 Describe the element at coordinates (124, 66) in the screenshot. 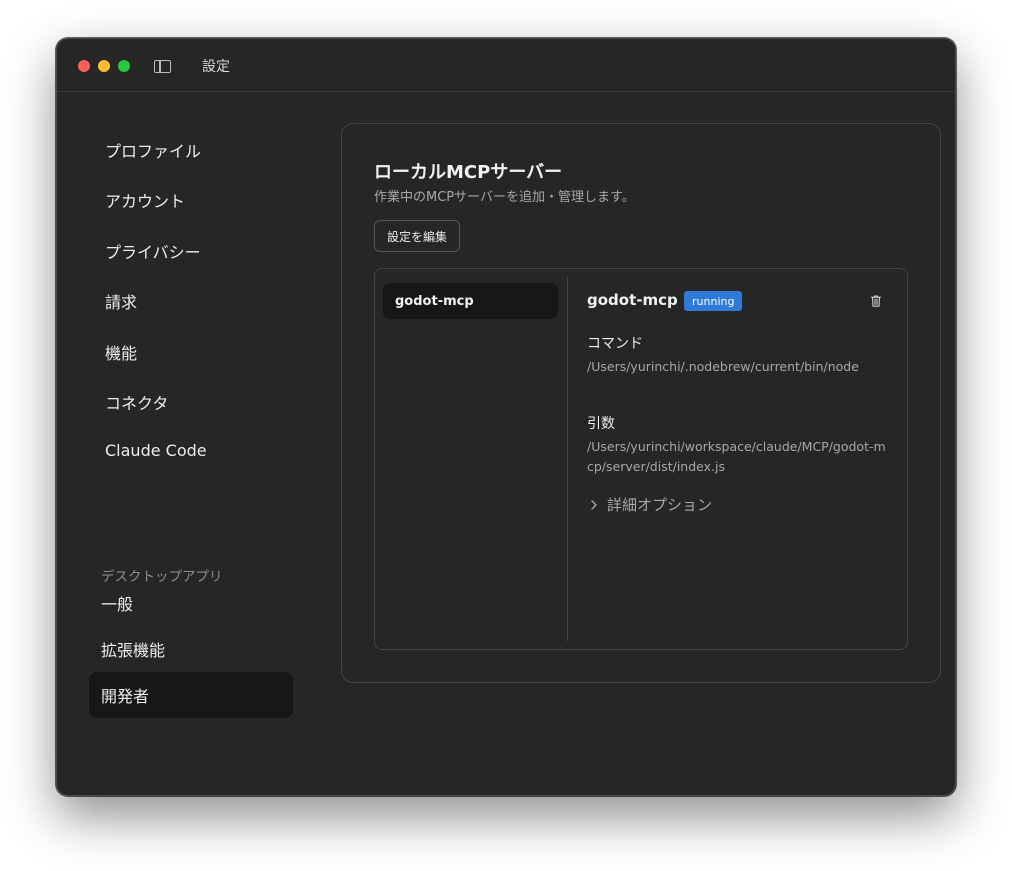

I see `maximize-window-button` at that location.